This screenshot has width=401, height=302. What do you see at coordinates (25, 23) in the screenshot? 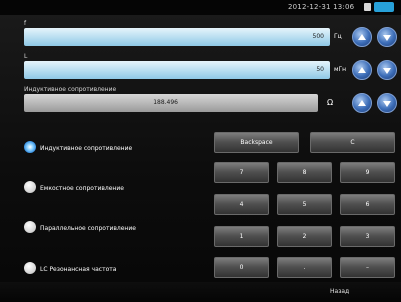
I see `frequency-label: f` at bounding box center [25, 23].